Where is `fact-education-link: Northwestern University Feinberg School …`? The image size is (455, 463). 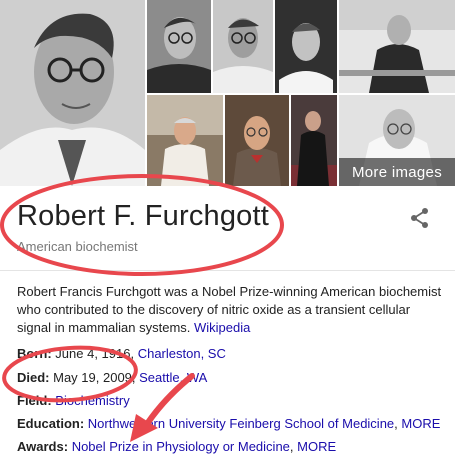
fact-education-link: Northwestern University Feinberg School … is located at coordinates (241, 423).